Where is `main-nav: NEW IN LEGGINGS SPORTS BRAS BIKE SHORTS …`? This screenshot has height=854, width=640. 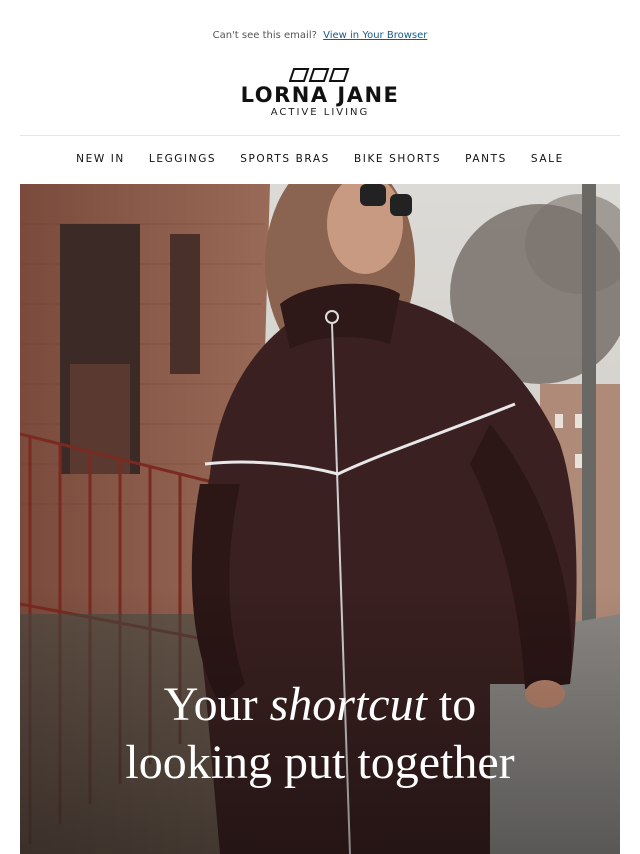 main-nav: NEW IN LEGGINGS SPORTS BRAS BIKE SHORTS … is located at coordinates (320, 159).